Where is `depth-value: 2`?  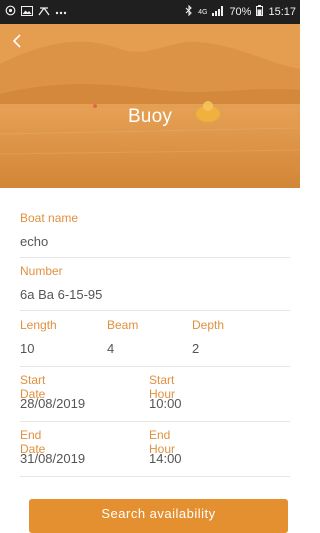
depth-value: 2 is located at coordinates (196, 348).